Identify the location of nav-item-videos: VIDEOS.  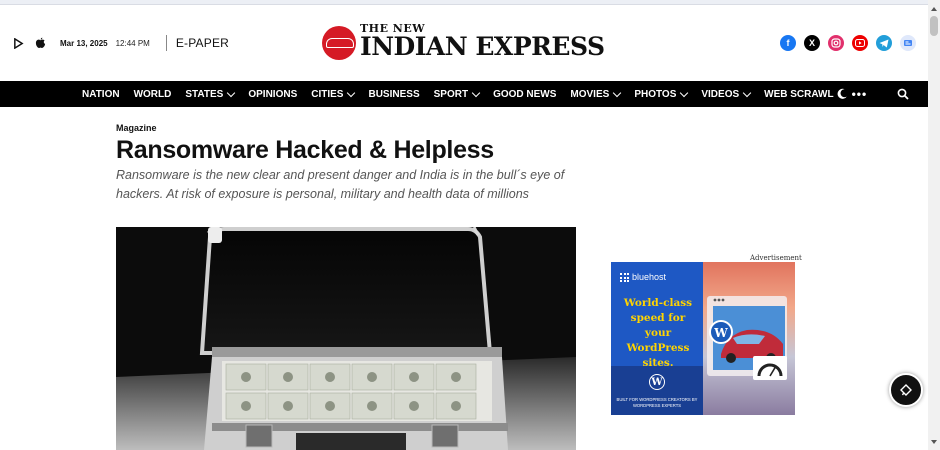
(726, 94).